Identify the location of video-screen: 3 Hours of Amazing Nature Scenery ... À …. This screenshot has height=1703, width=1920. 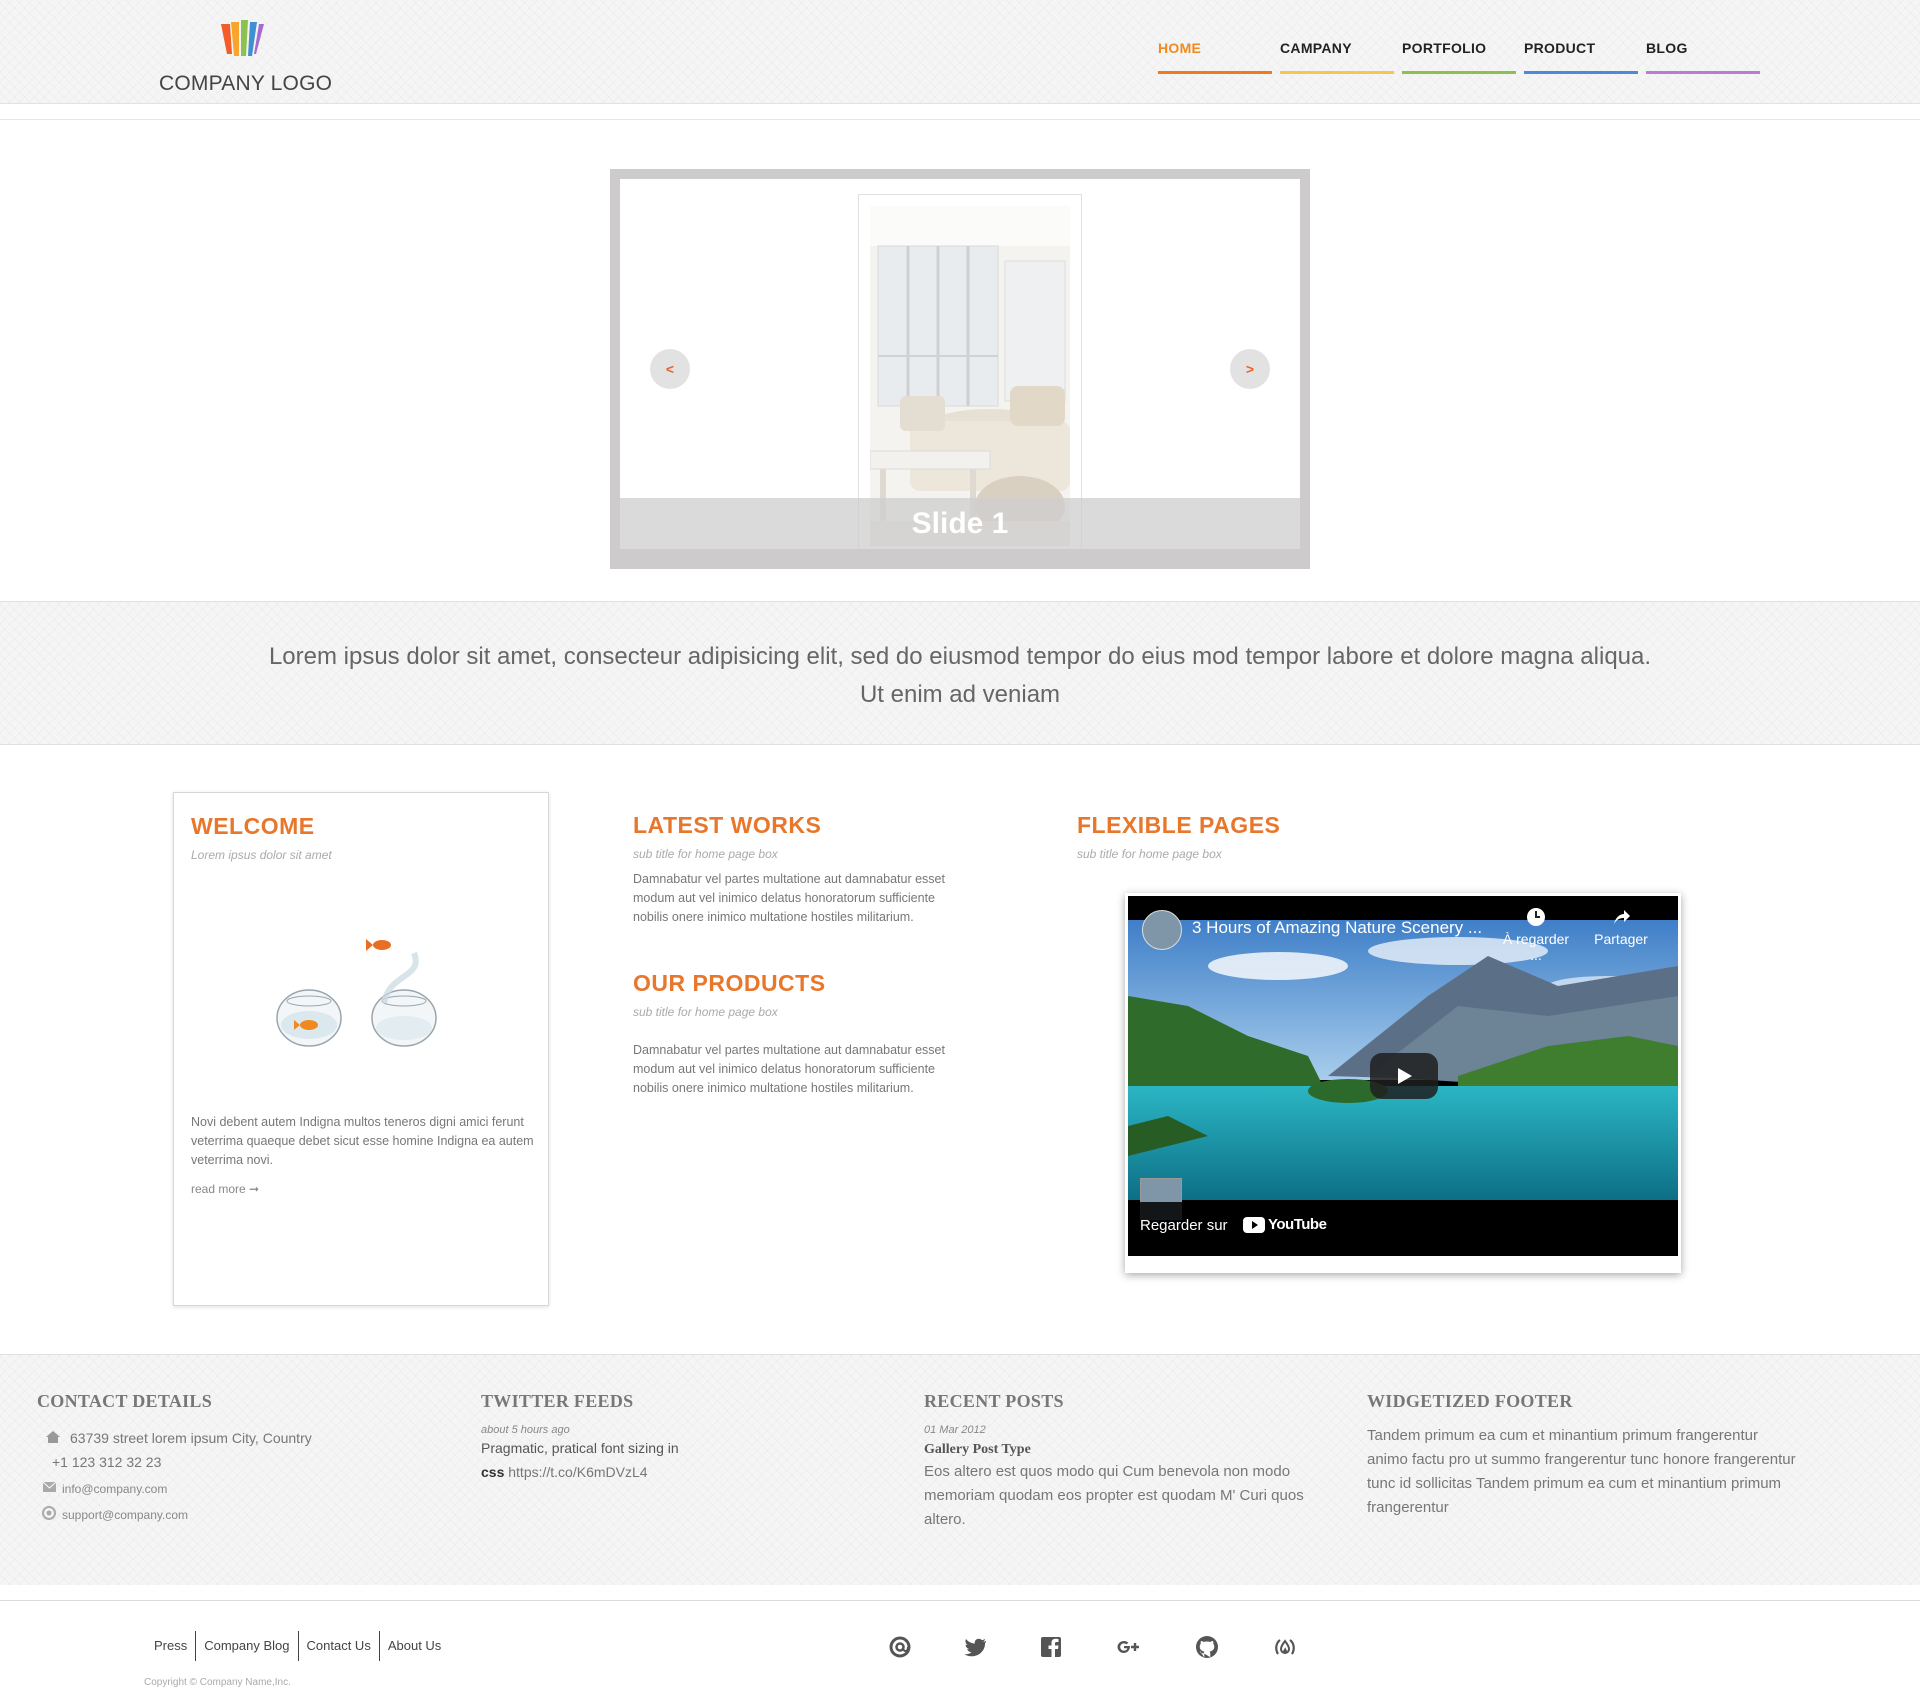
(1403, 1076).